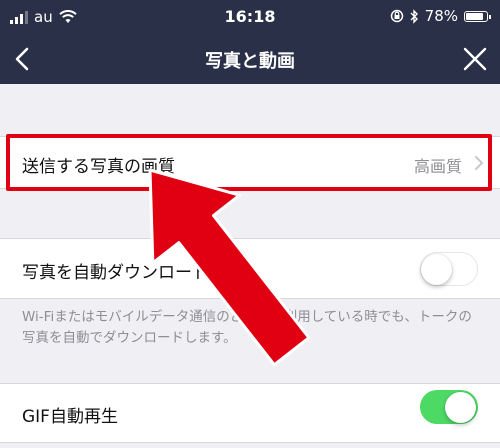  Describe the element at coordinates (396, 16) in the screenshot. I see `orientation-lock-icon` at that location.